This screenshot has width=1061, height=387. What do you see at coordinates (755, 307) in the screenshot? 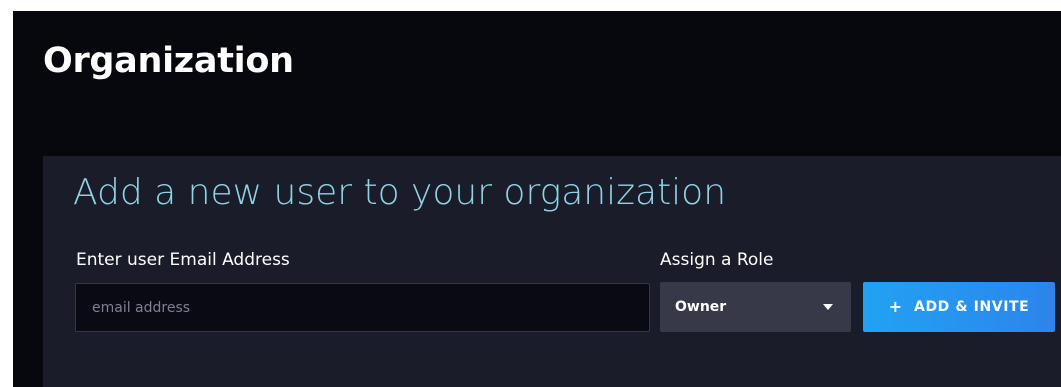
I see `role-select: Owner` at bounding box center [755, 307].